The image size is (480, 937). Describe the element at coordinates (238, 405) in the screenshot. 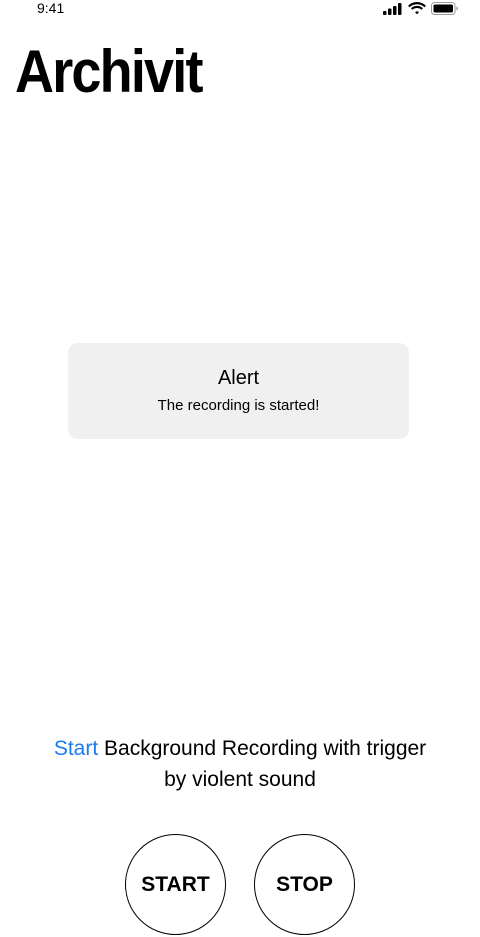

I see `alert-message: The recording is started!` at that location.